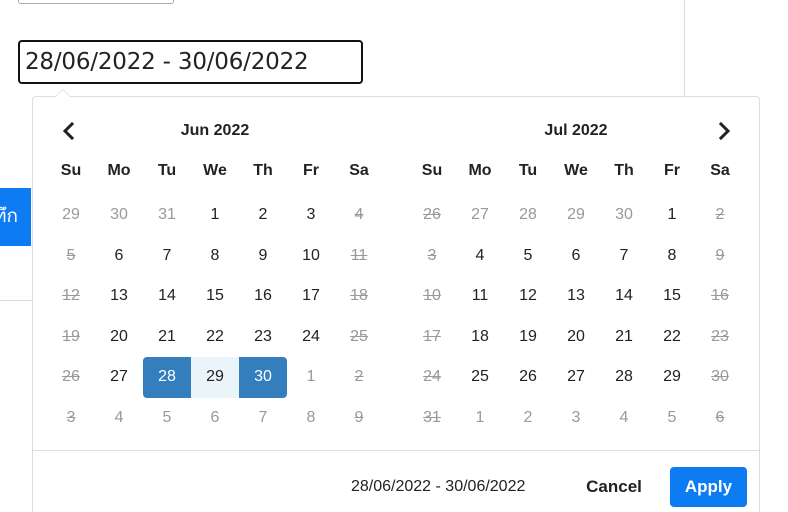  I want to click on weekday-header: Sa, so click(720, 170).